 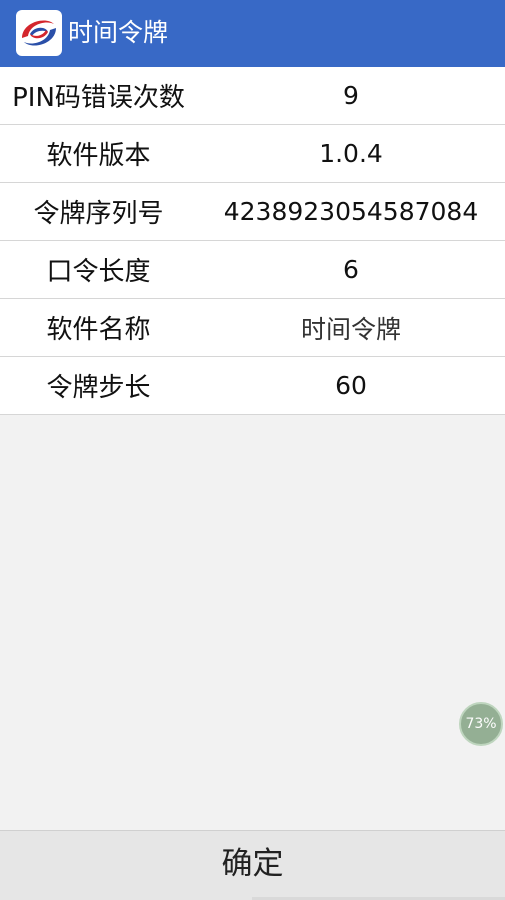 I want to click on info-row-software-name: 软件名称 时间令牌, so click(x=252, y=328).